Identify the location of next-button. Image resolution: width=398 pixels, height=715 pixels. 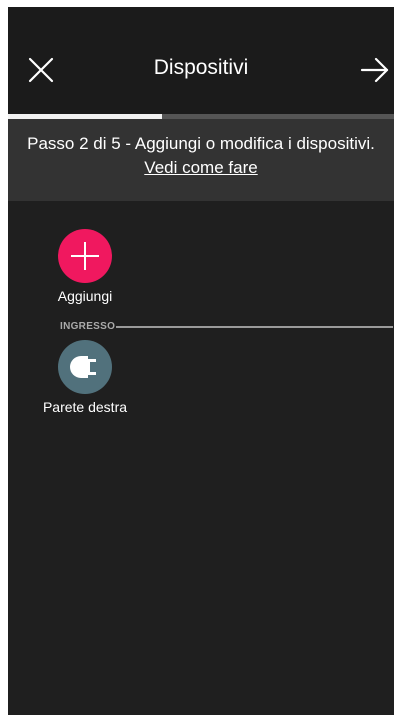
(375, 70).